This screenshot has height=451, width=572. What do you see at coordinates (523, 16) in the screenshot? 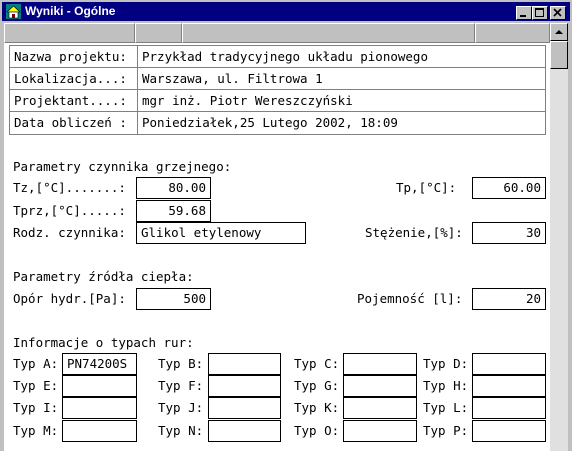
I see `minimize-icon` at bounding box center [523, 16].